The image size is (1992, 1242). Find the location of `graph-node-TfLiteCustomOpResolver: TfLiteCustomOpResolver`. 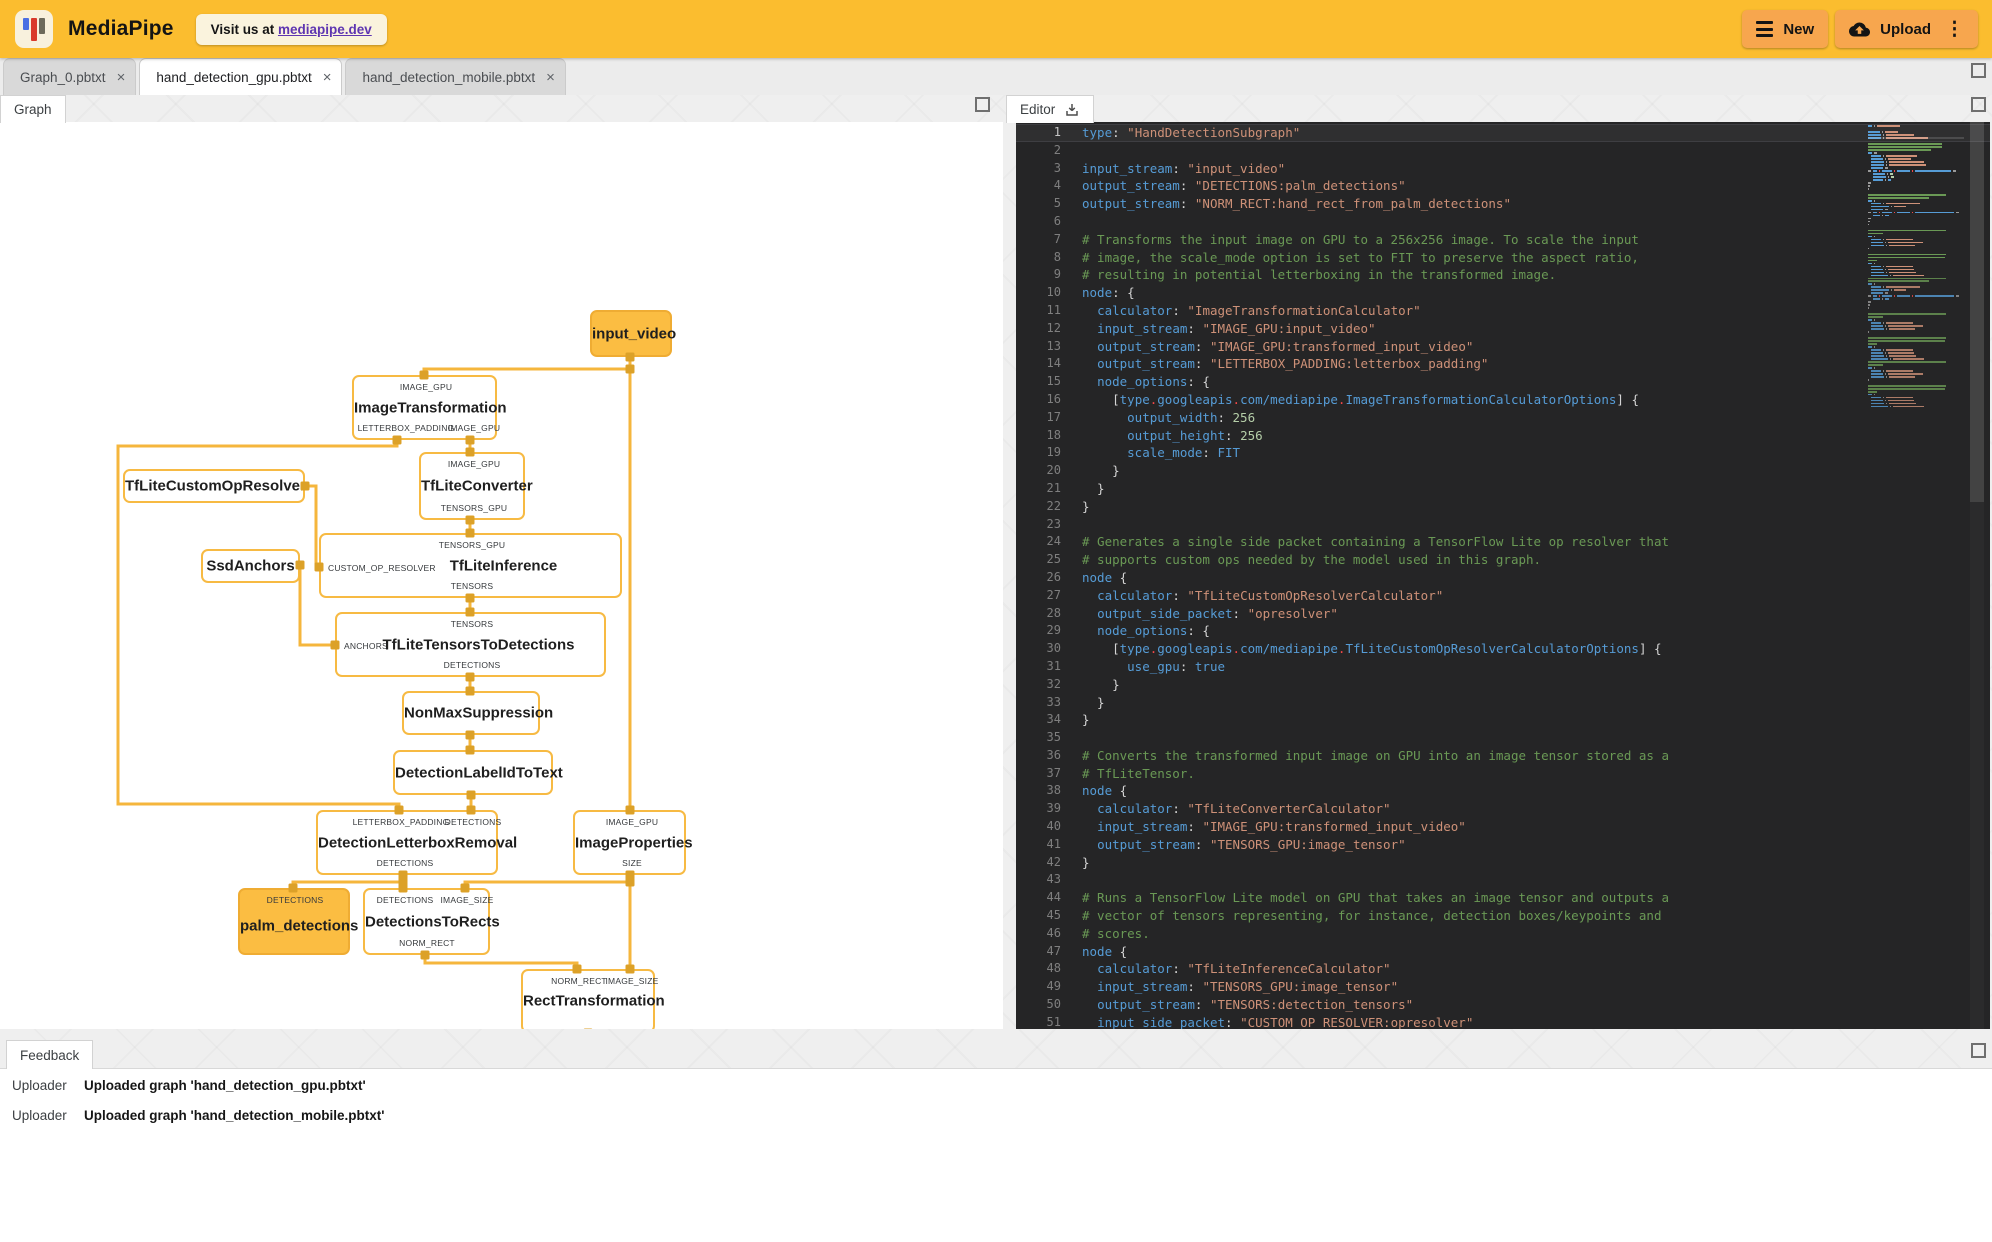

graph-node-TfLiteCustomOpResolver: TfLiteCustomOpResolver is located at coordinates (214, 486).